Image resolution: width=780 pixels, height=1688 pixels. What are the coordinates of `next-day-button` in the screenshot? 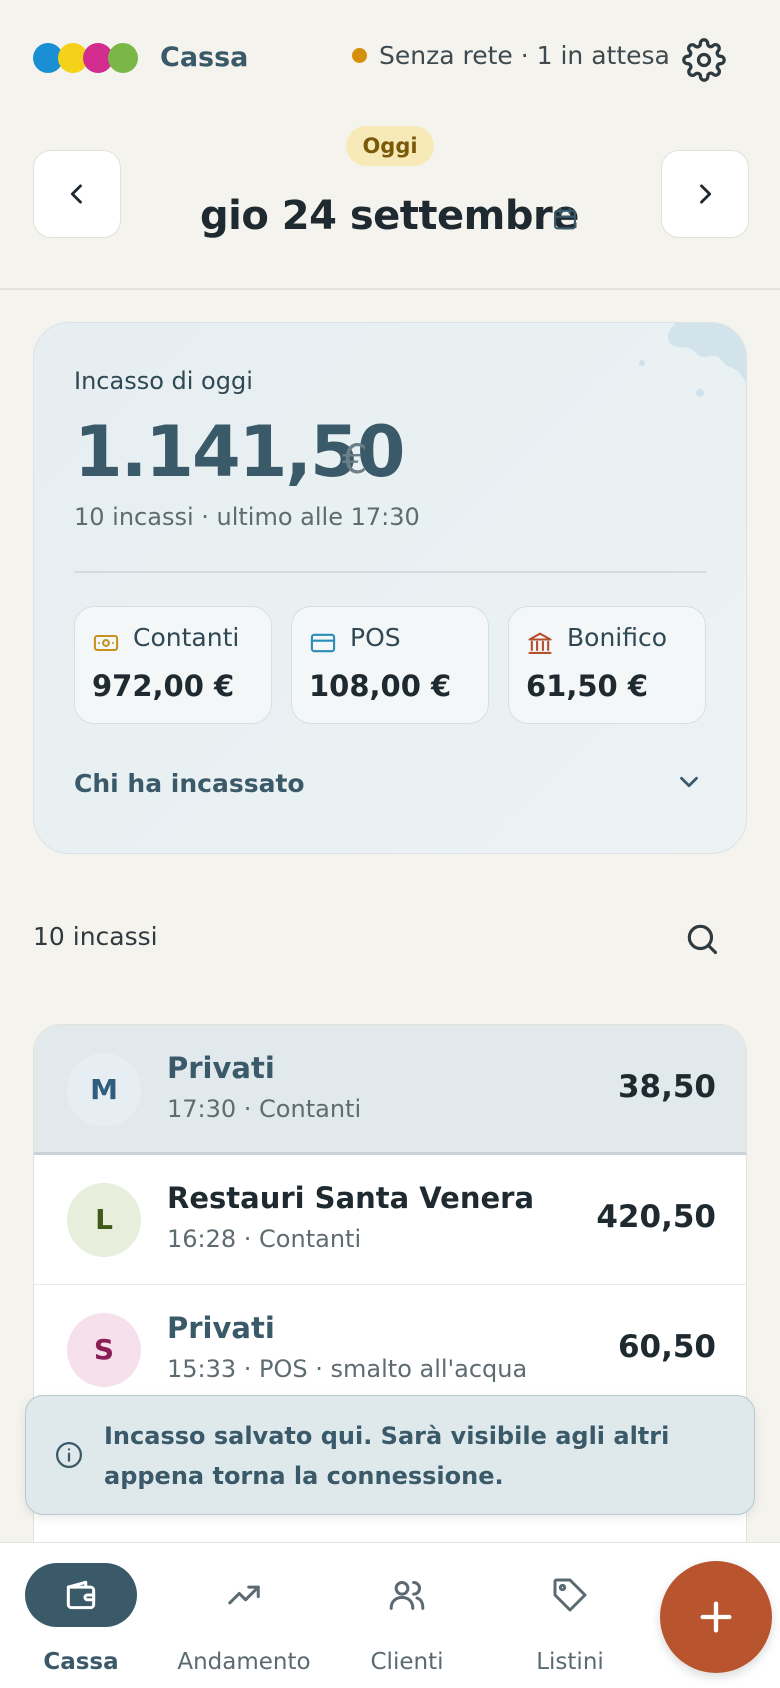 It's located at (705, 194).